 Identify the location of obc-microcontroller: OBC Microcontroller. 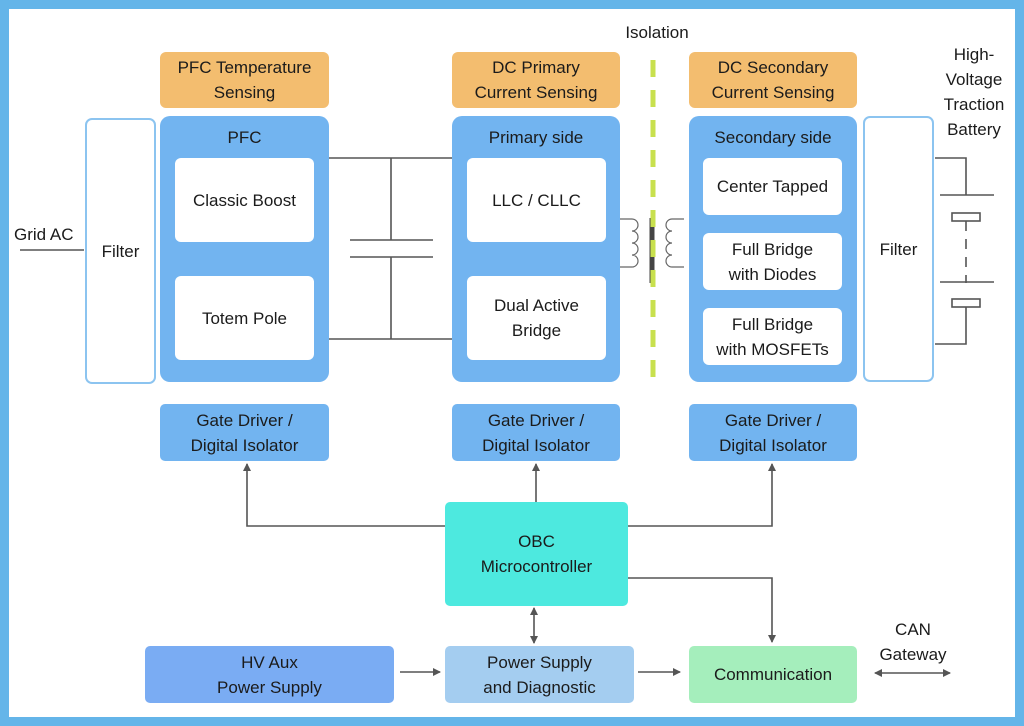
(536, 554).